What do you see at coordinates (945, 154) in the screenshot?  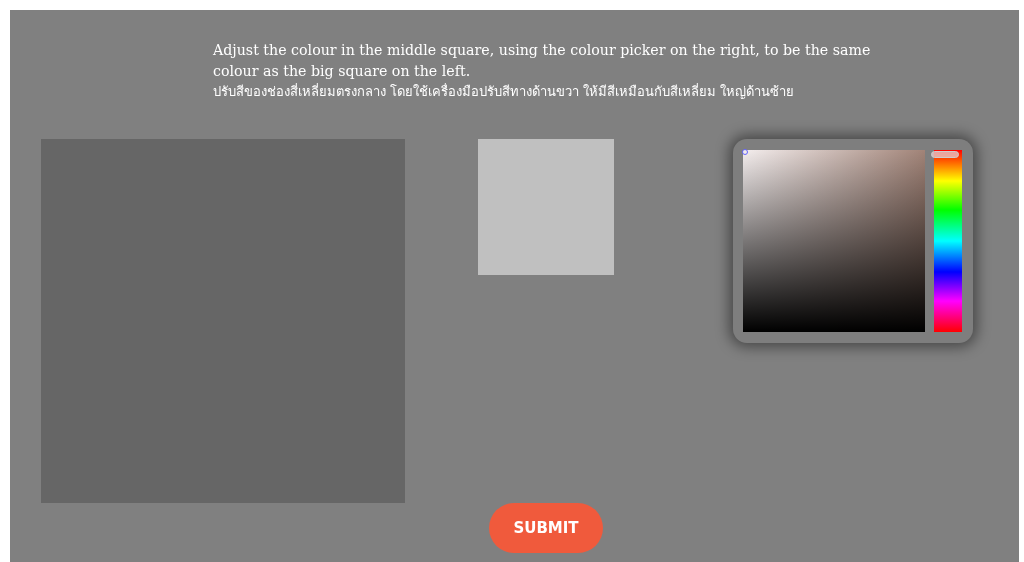 I see `slider-handle` at bounding box center [945, 154].